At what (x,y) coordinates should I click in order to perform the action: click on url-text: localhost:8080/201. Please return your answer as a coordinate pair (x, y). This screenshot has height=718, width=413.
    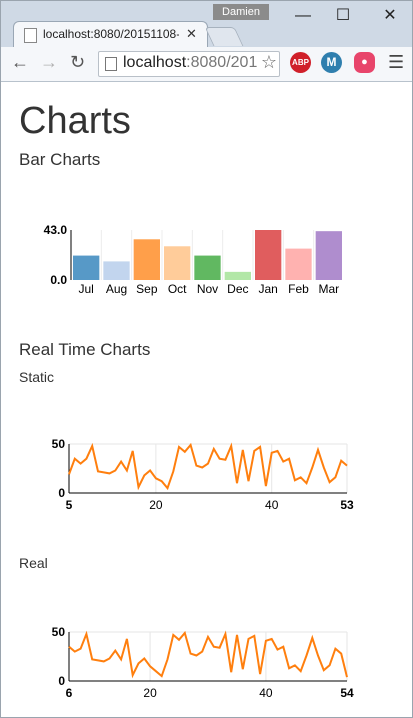
    Looking at the image, I should click on (190, 62).